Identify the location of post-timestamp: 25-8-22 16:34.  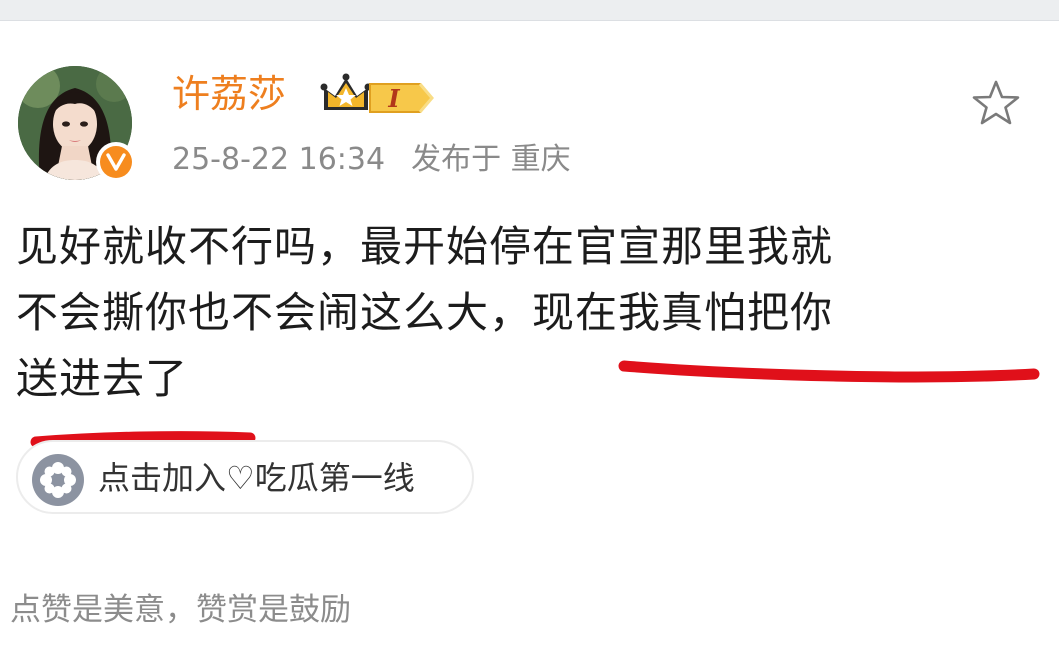
(279, 159).